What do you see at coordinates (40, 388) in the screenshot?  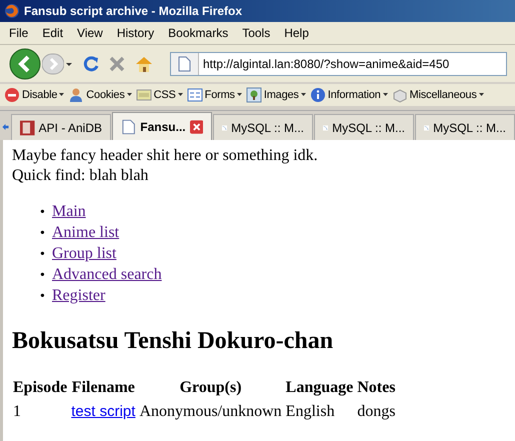 I see `column-header: Episode` at bounding box center [40, 388].